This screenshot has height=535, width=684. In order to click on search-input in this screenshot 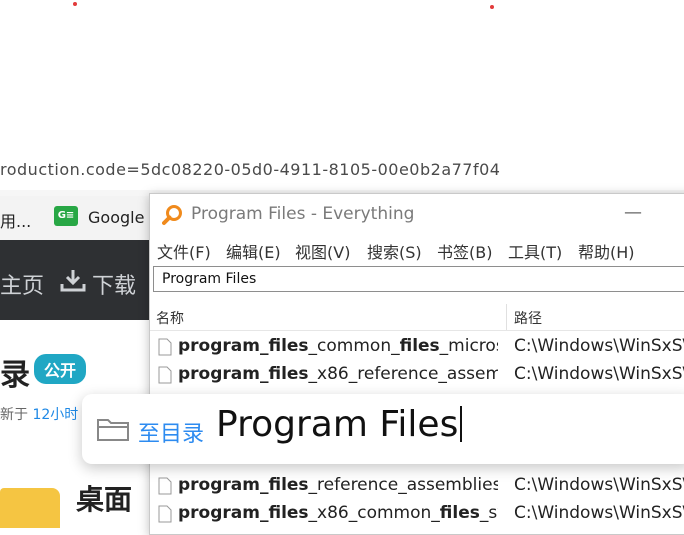, I will do `click(419, 279)`.